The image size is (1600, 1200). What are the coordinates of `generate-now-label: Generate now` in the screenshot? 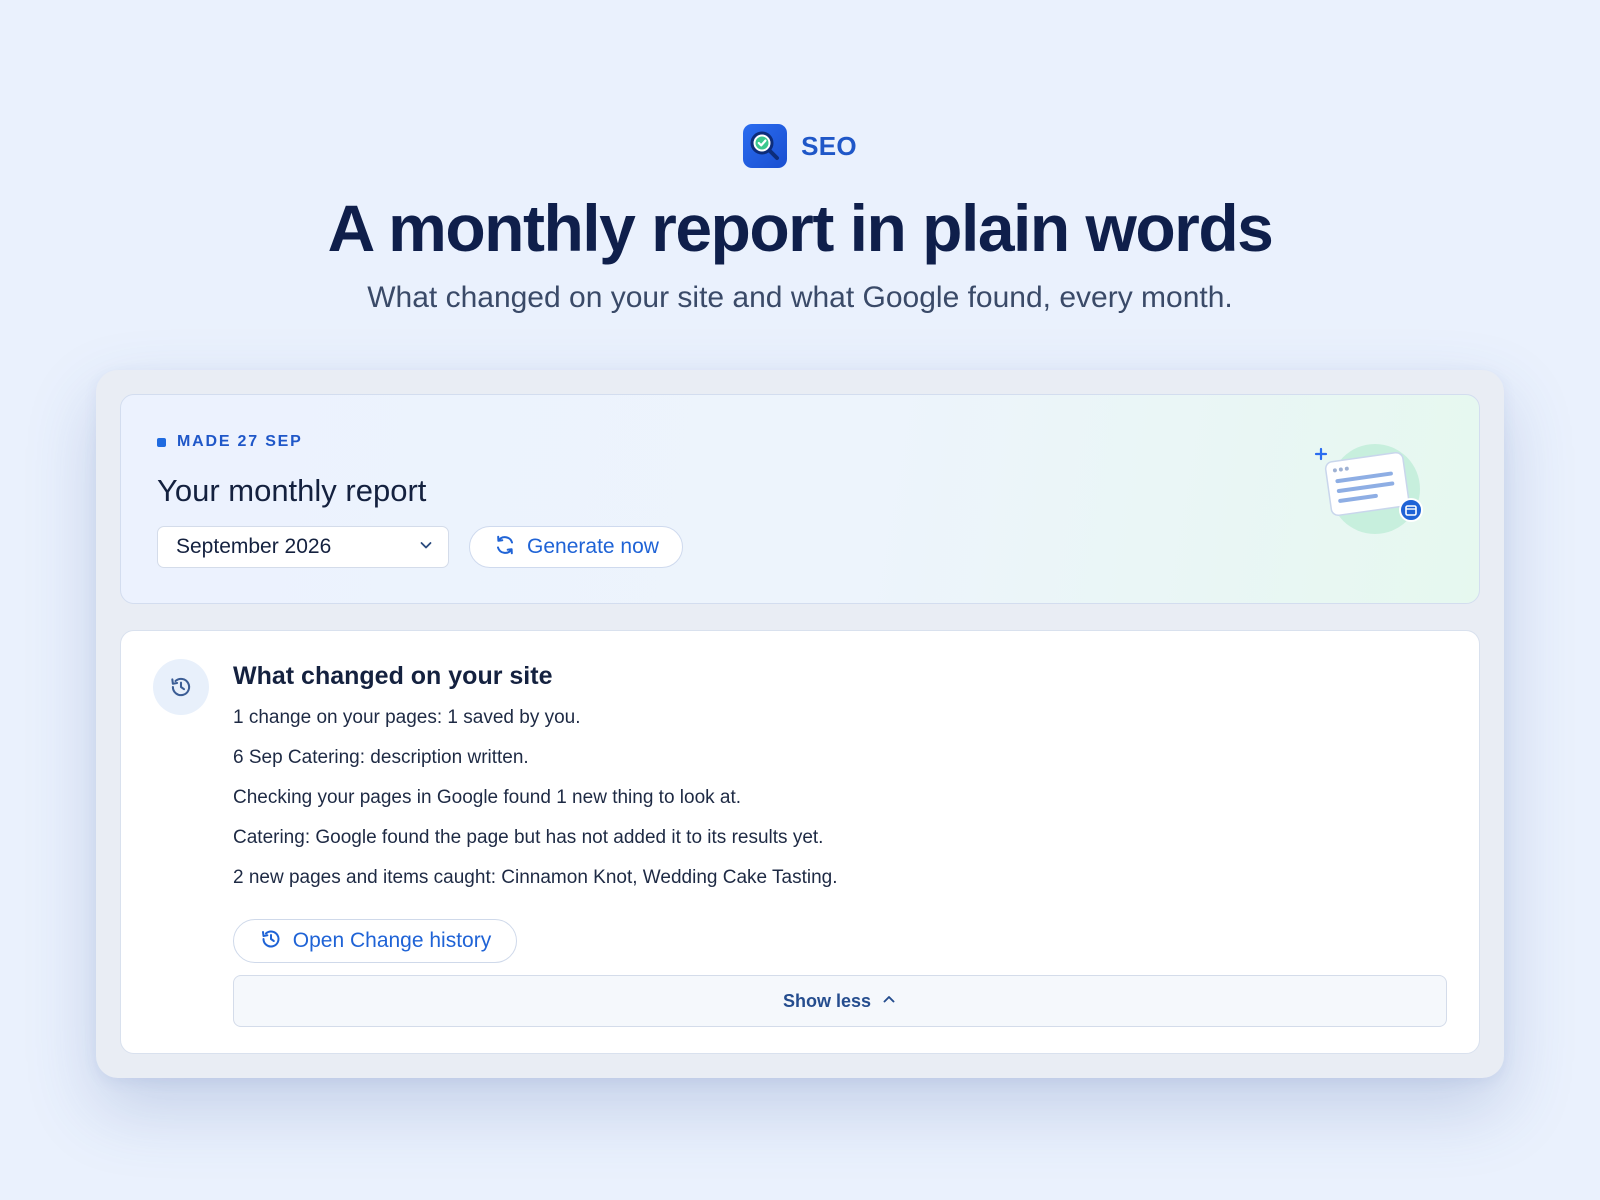 It's located at (593, 546).